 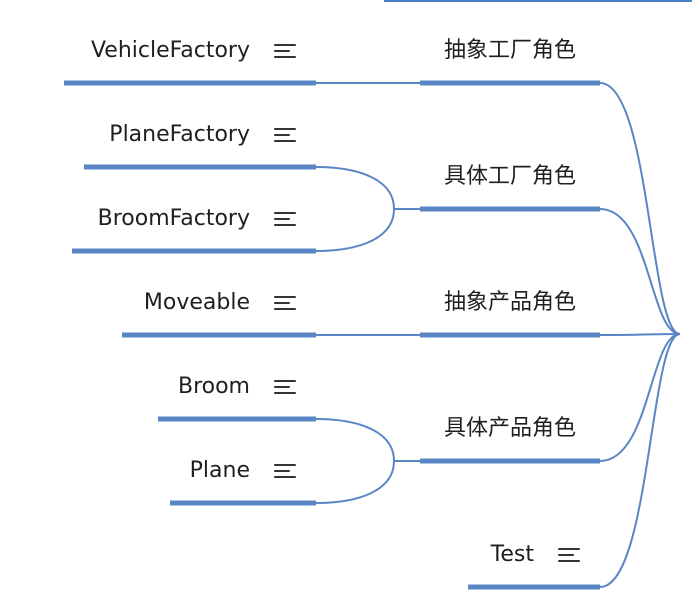 I want to click on root-link-abstract-factory, so click(x=640, y=208).